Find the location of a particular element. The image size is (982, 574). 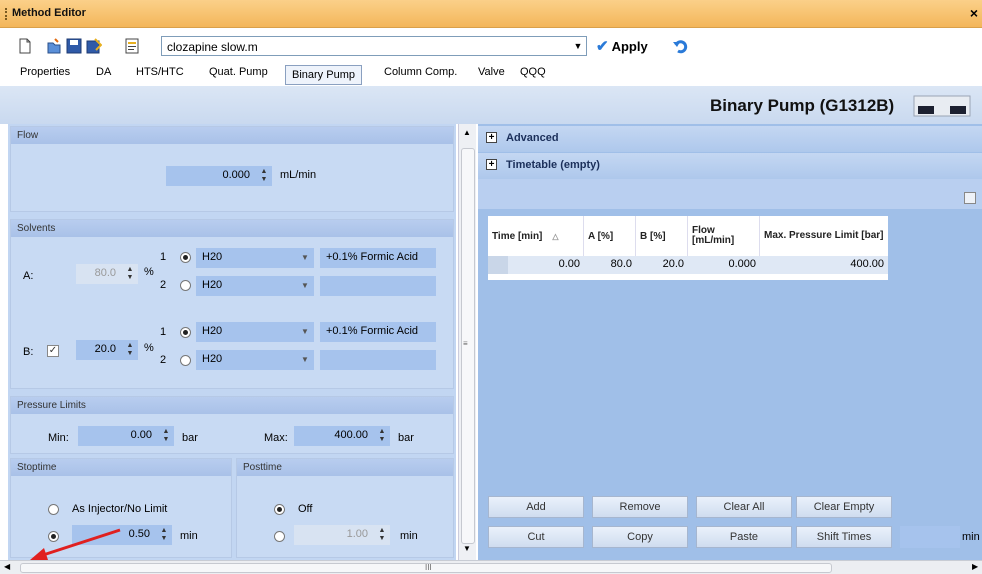

shift-time-input is located at coordinates (930, 537).